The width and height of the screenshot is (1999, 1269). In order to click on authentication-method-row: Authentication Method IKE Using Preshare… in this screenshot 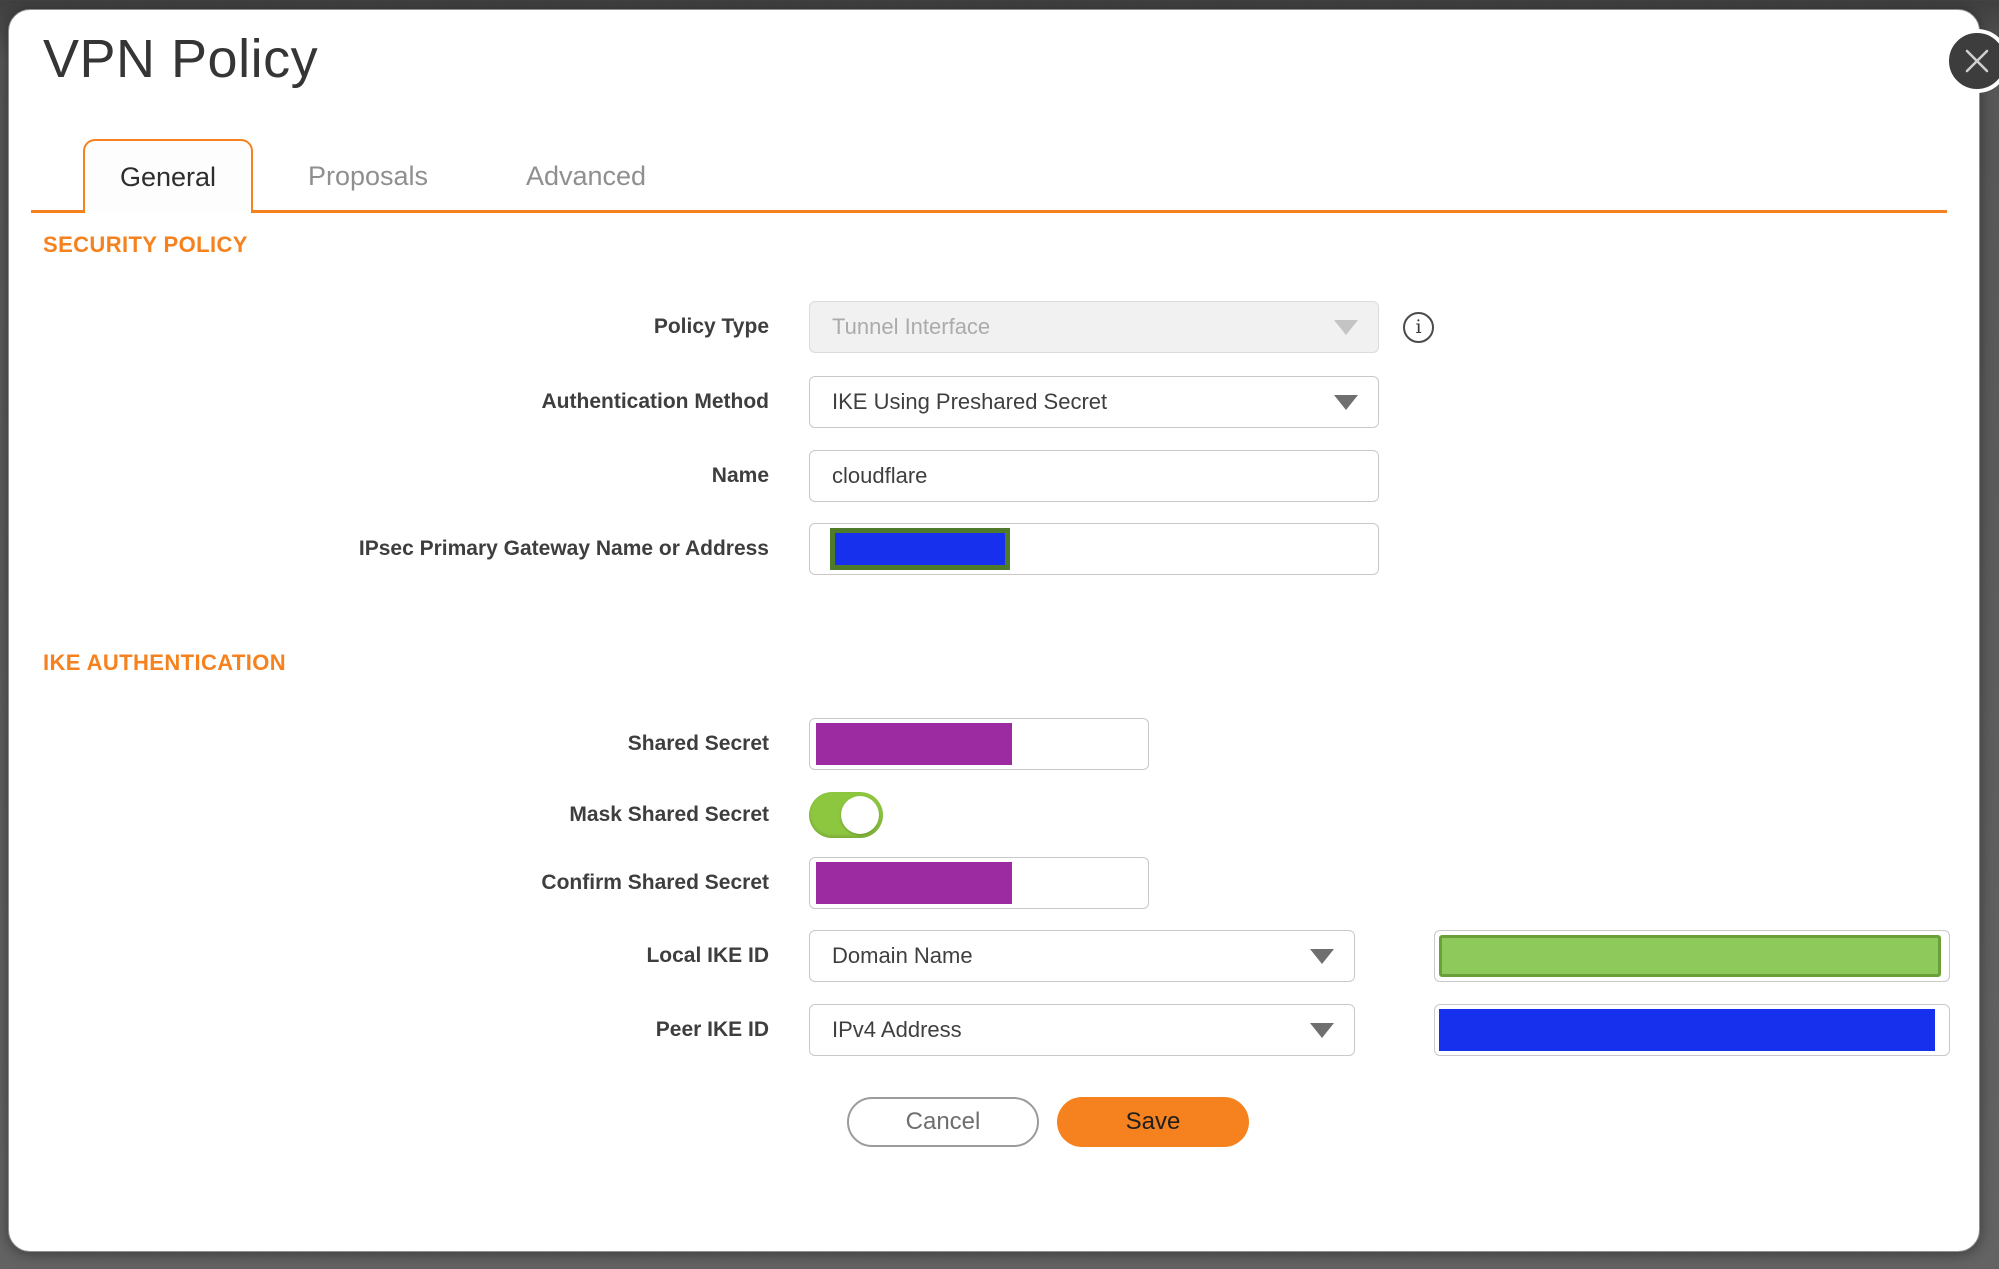, I will do `click(704, 402)`.